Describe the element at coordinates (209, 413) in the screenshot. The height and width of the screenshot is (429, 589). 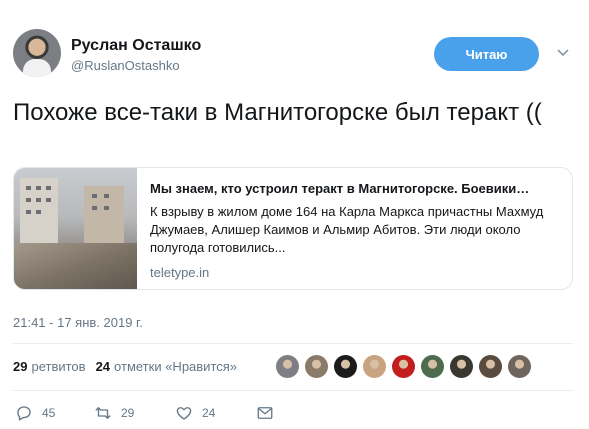
I see `like-count: 24` at that location.